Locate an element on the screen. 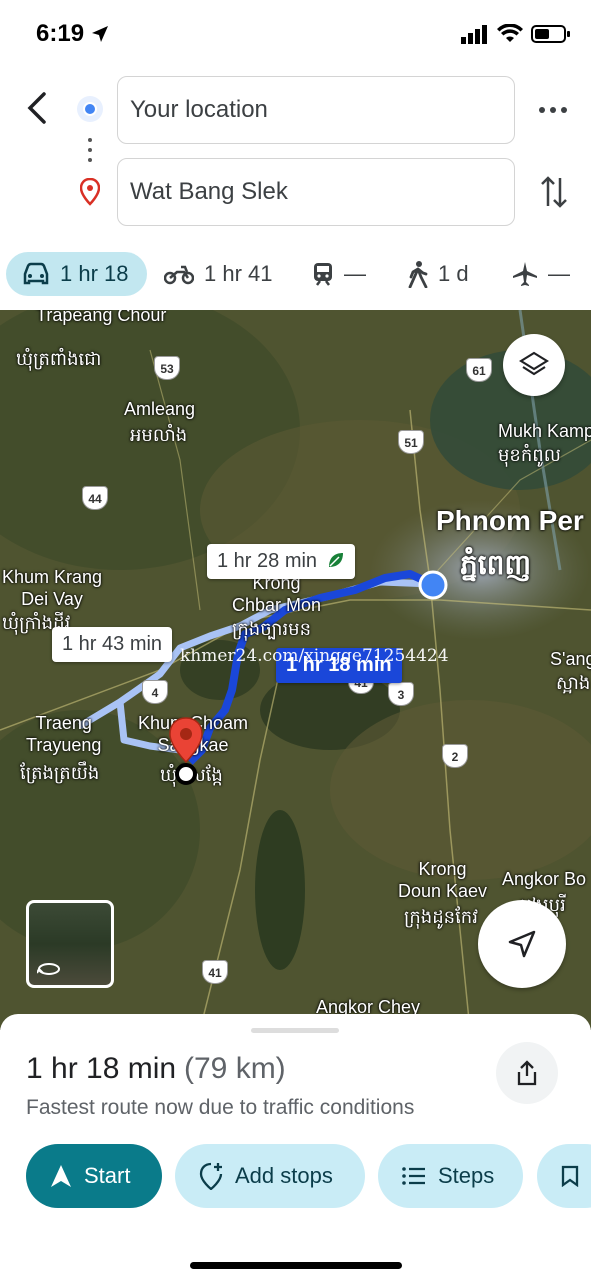 The image size is (591, 1280). highway-shield: 53 is located at coordinates (167, 368).